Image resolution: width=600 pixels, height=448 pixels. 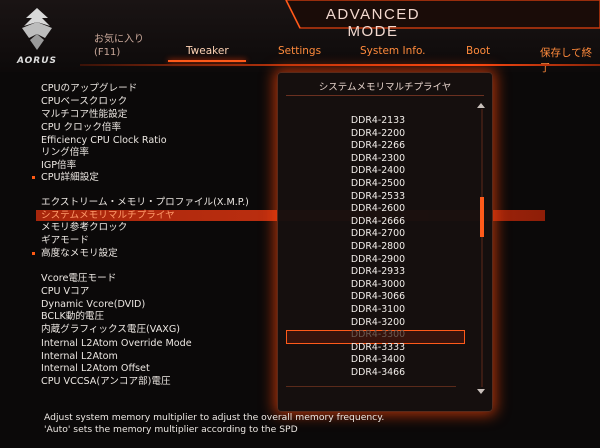 What do you see at coordinates (119, 46) in the screenshot?
I see `favorites-tab: お気に入り (F11)` at bounding box center [119, 46].